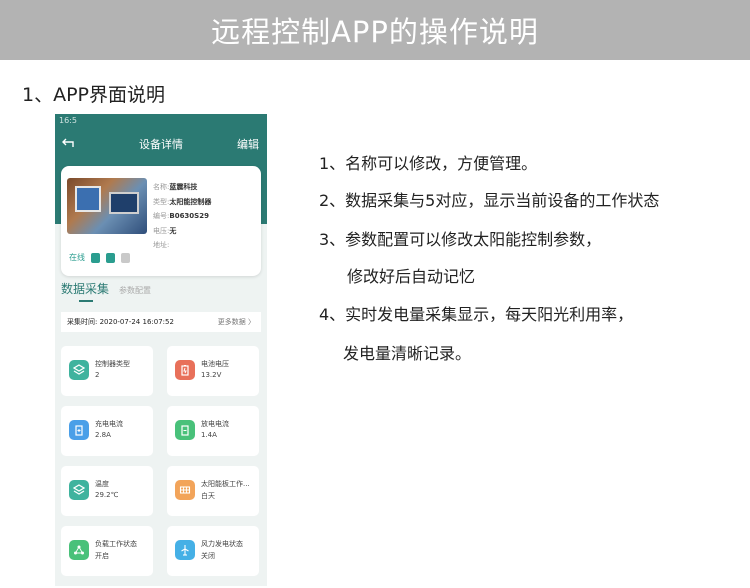  What do you see at coordinates (94, 95) in the screenshot?
I see `section-heading: 1、APP界面说明` at bounding box center [94, 95].